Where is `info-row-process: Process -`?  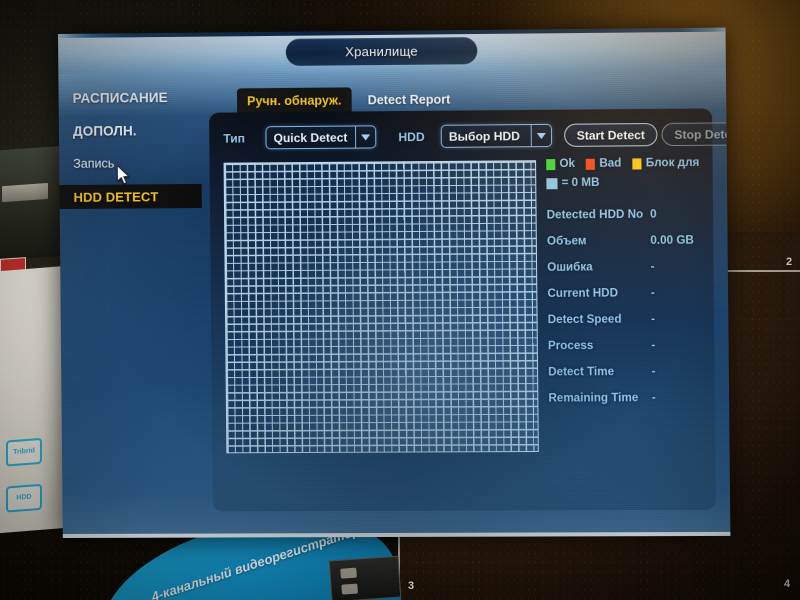 info-row-process: Process - is located at coordinates (628, 345).